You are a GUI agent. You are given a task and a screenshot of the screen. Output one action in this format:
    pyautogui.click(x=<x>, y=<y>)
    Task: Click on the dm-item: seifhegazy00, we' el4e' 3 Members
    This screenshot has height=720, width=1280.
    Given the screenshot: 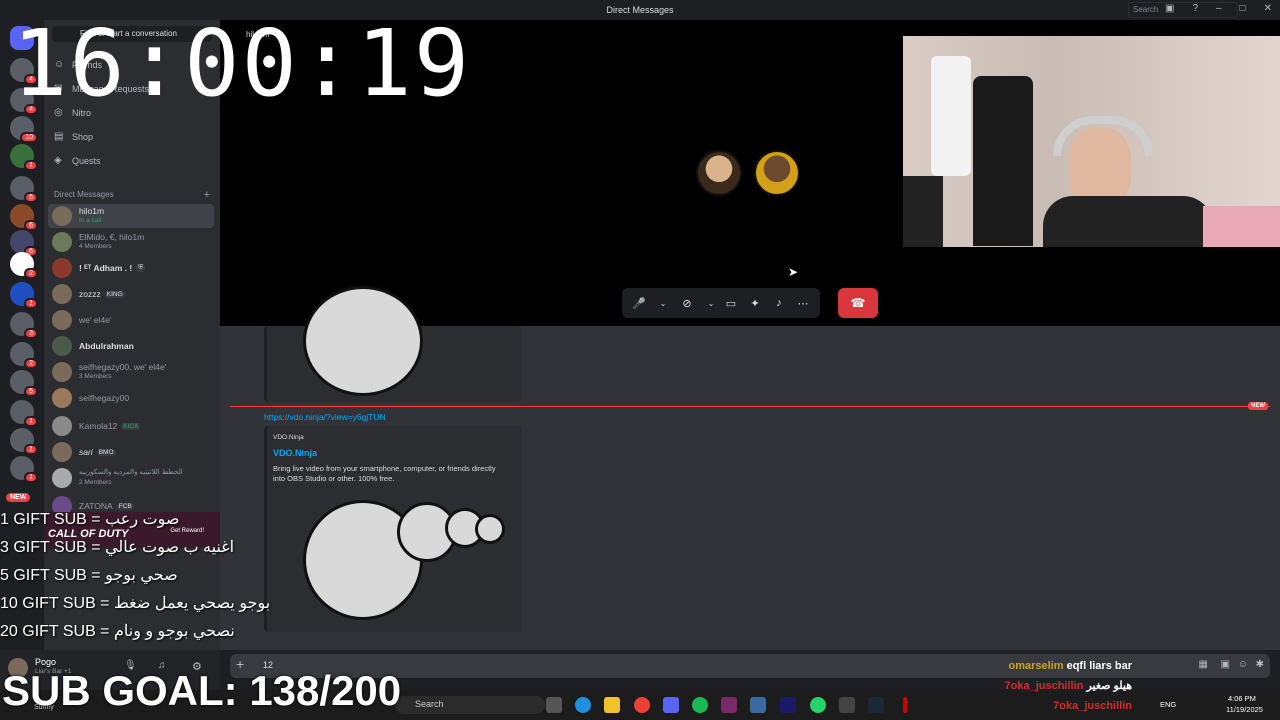 What is the action you would take?
    pyautogui.click(x=131, y=372)
    